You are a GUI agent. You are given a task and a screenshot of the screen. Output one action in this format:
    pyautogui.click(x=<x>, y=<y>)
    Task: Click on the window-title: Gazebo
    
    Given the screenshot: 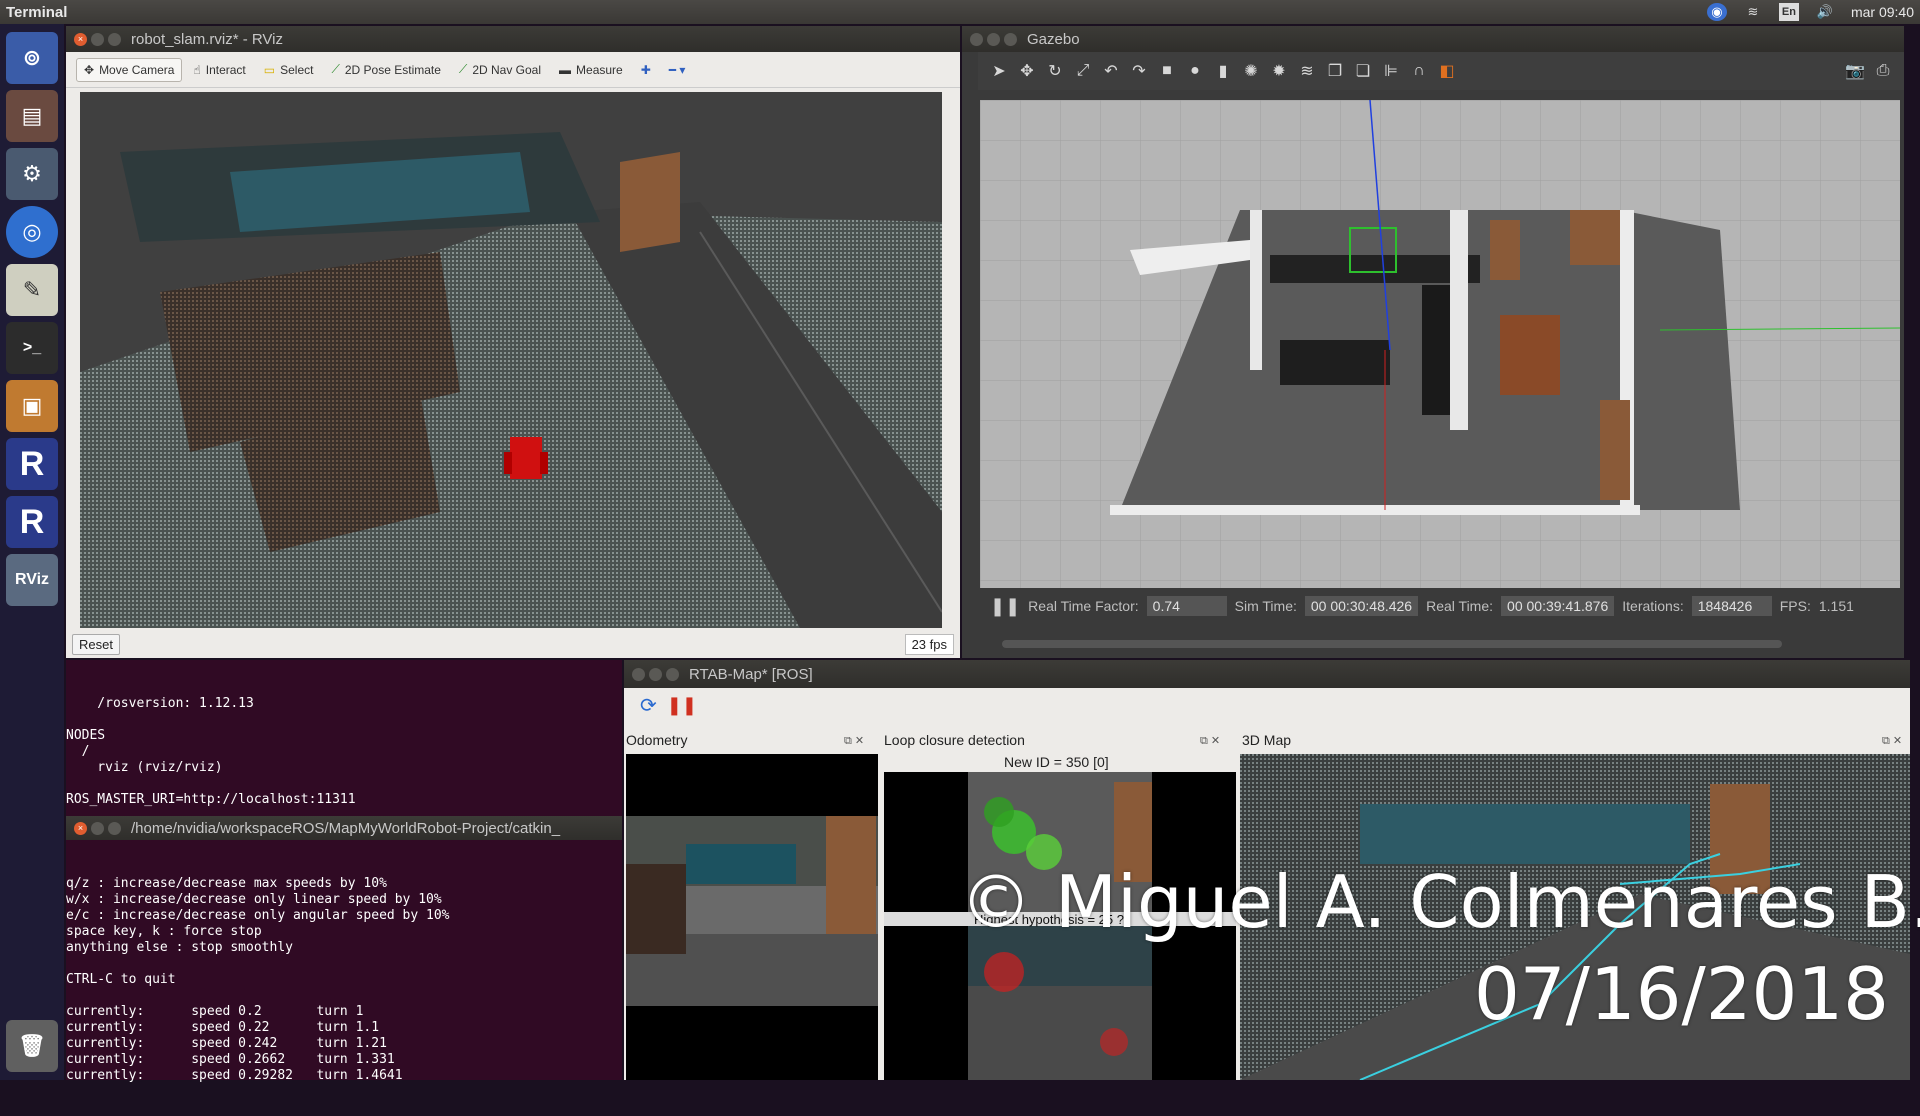 What is the action you would take?
    pyautogui.click(x=1053, y=39)
    